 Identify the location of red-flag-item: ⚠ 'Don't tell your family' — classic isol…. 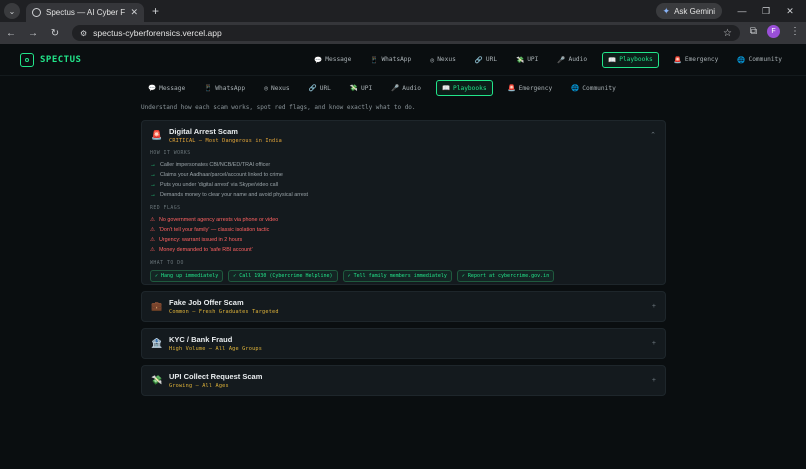
(407, 230).